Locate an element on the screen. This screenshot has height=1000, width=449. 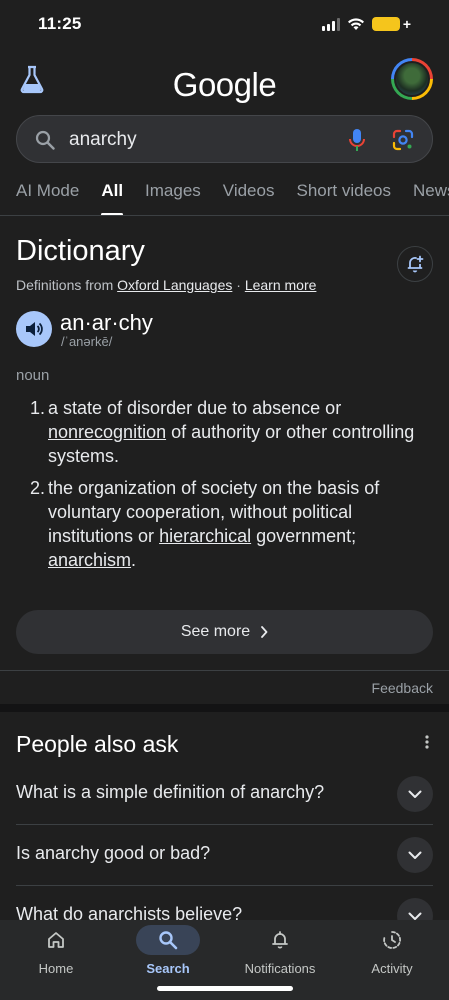
tab-images: Images is located at coordinates (173, 197).